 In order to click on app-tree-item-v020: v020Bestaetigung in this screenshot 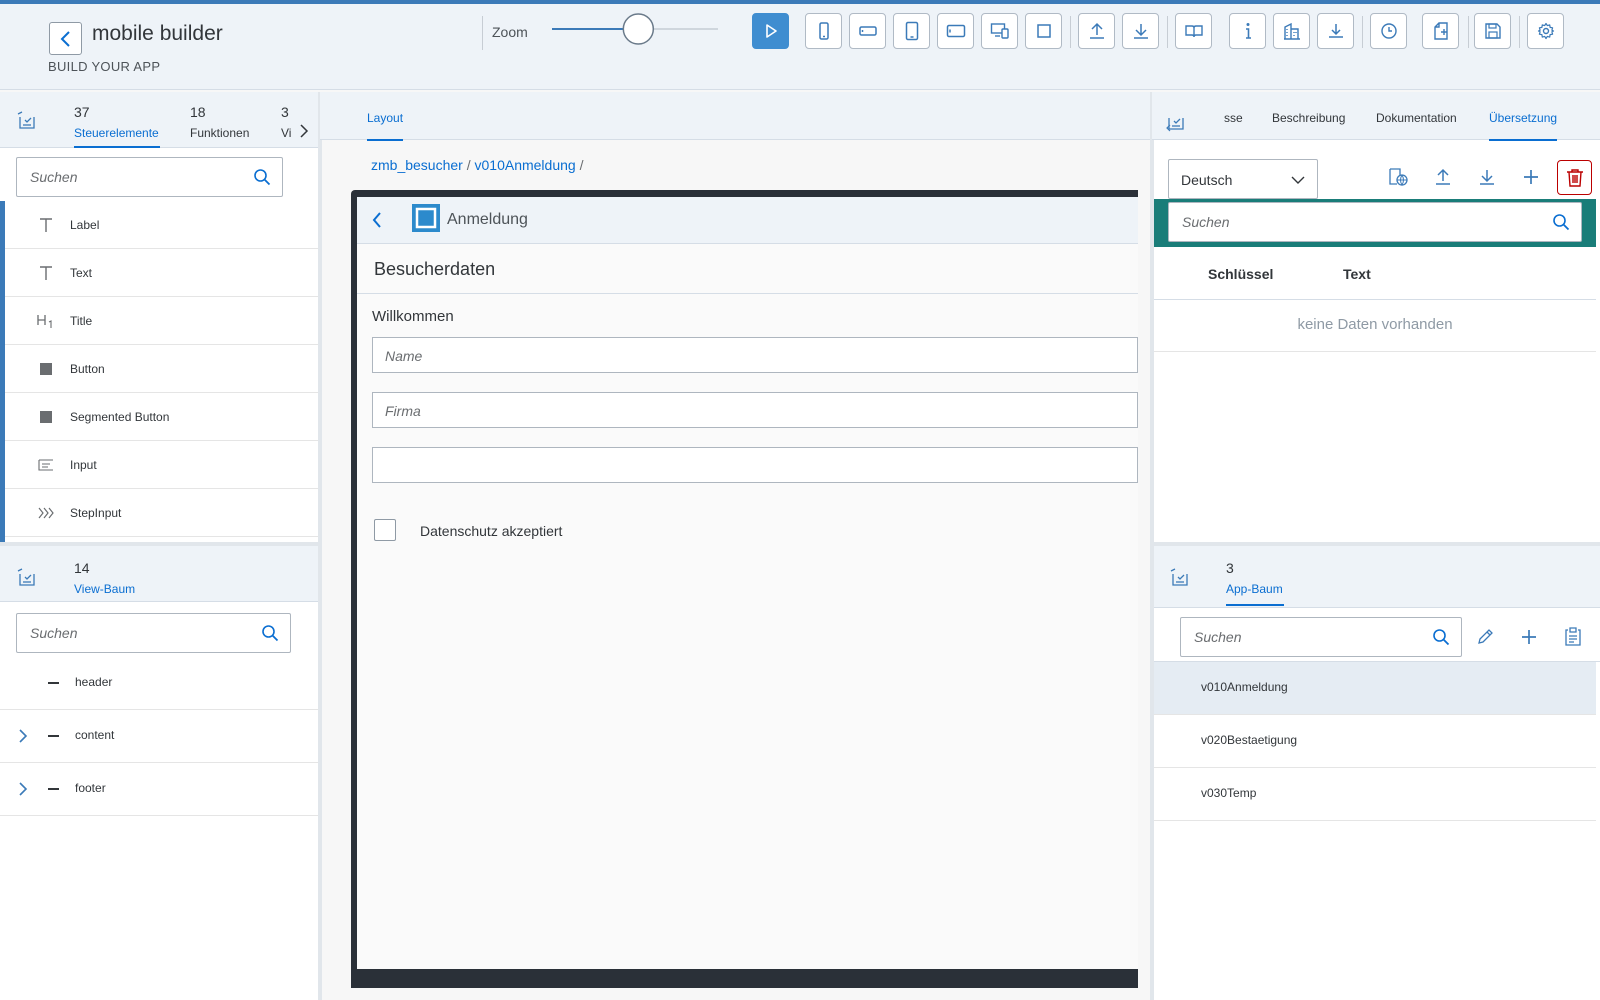, I will do `click(1375, 741)`.